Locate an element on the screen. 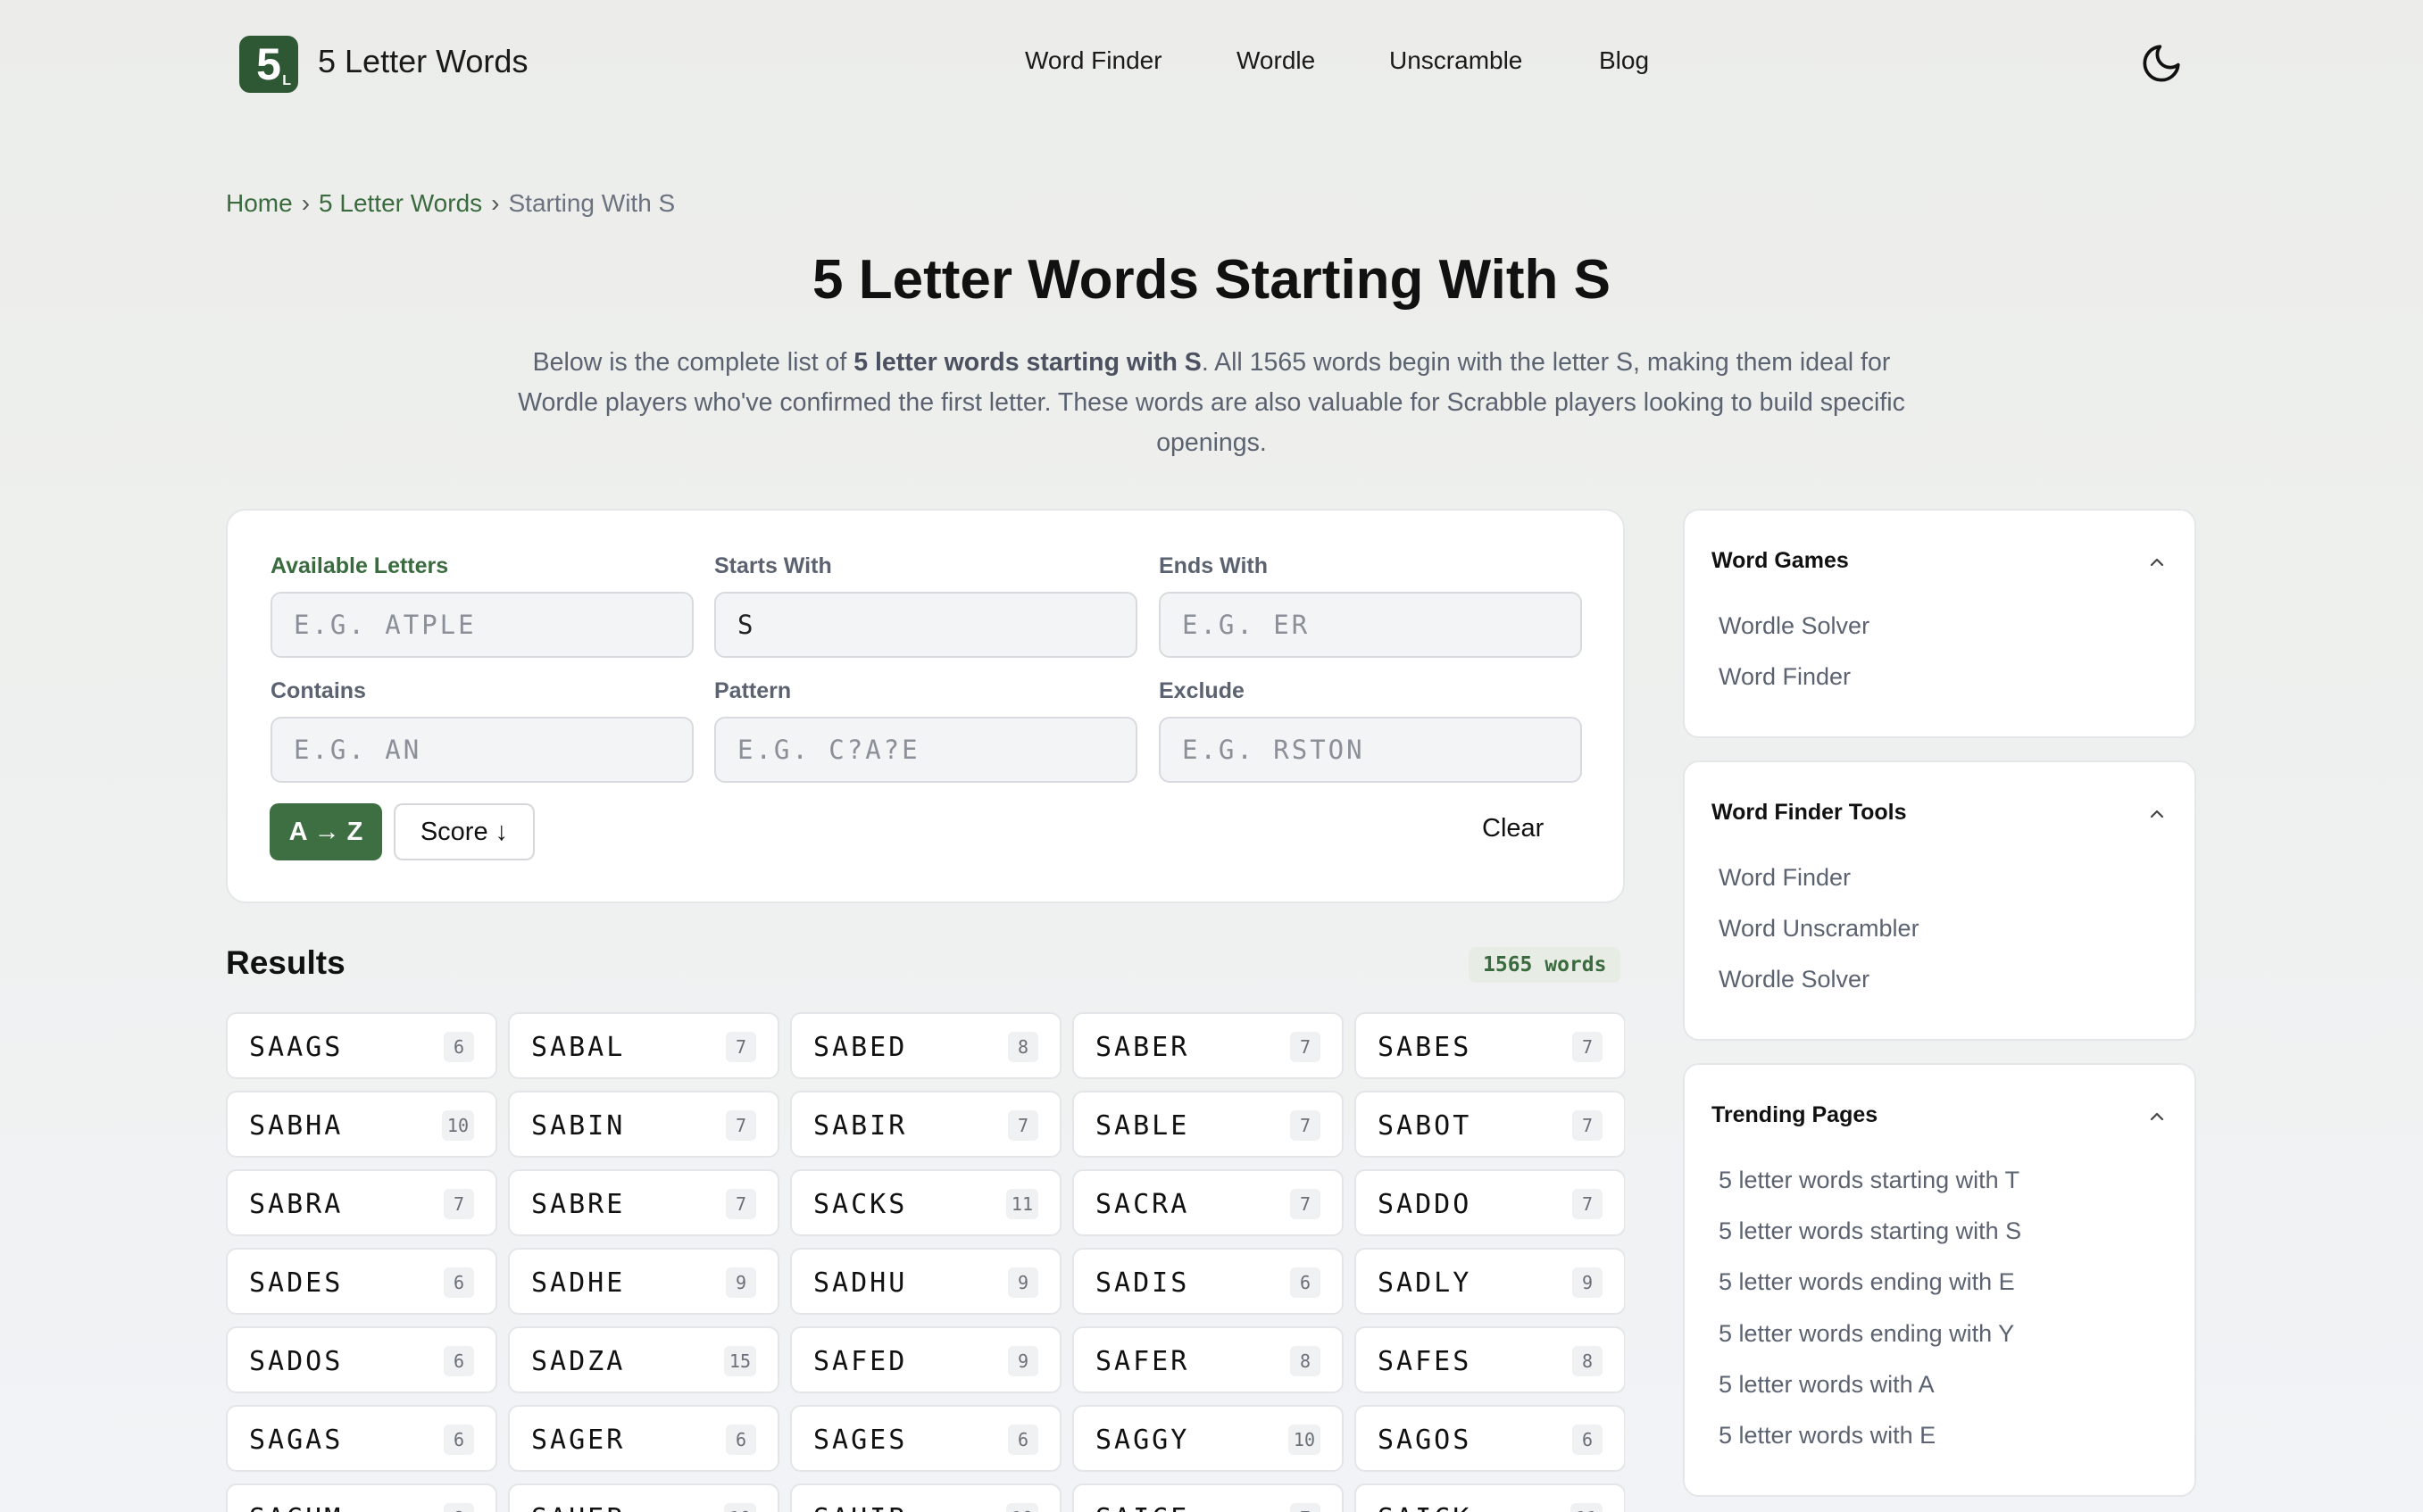  word-text: SAGES is located at coordinates (860, 1441).